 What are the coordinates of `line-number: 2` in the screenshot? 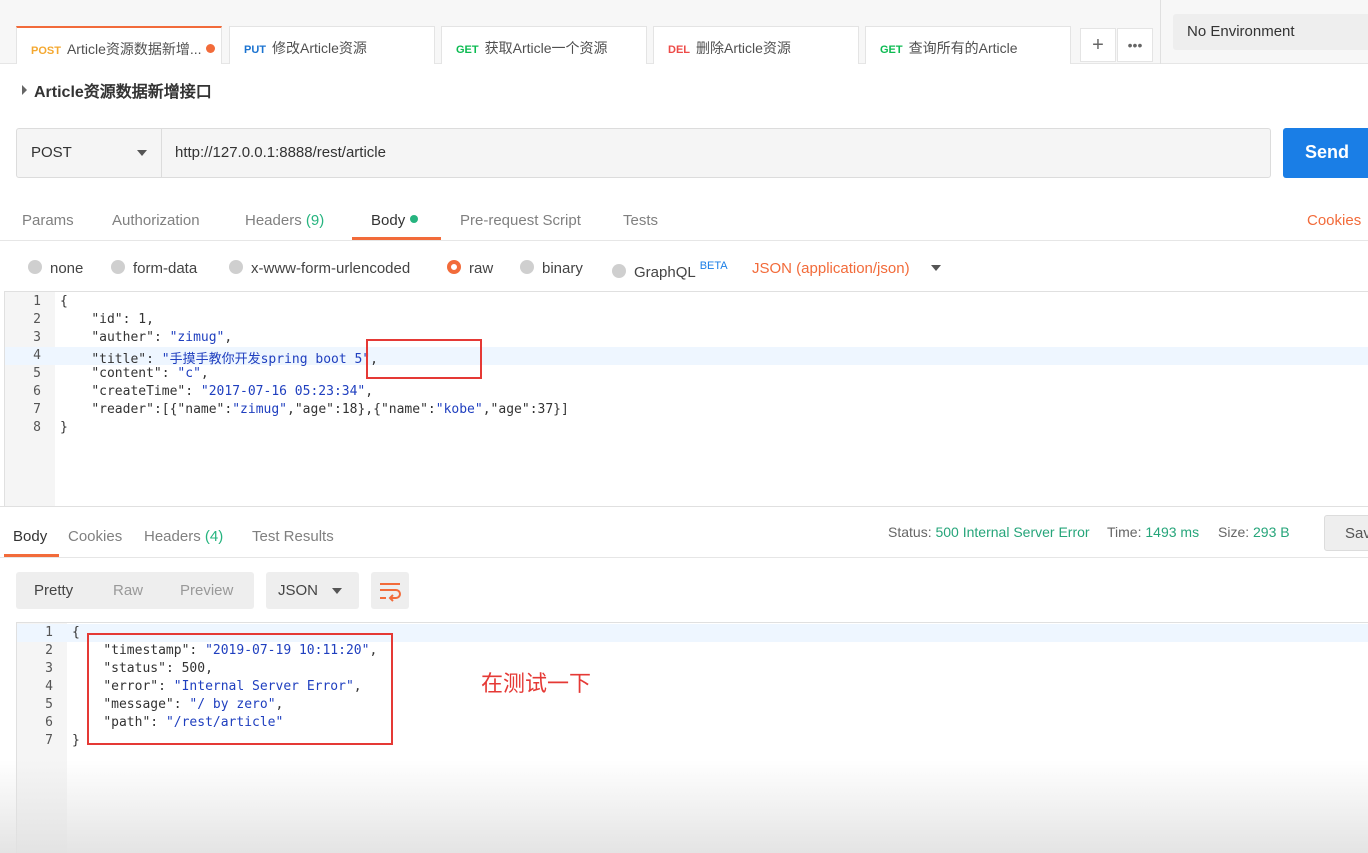 It's located at (49, 650).